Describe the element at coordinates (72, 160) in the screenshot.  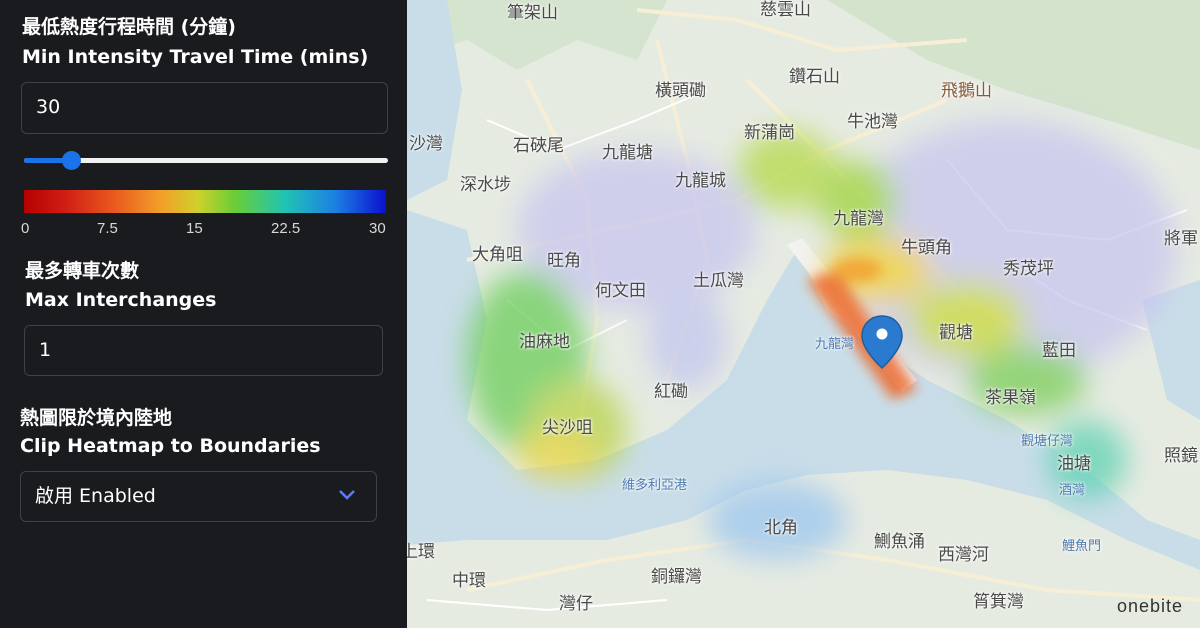
I see `travel-time-slider-thumb` at that location.